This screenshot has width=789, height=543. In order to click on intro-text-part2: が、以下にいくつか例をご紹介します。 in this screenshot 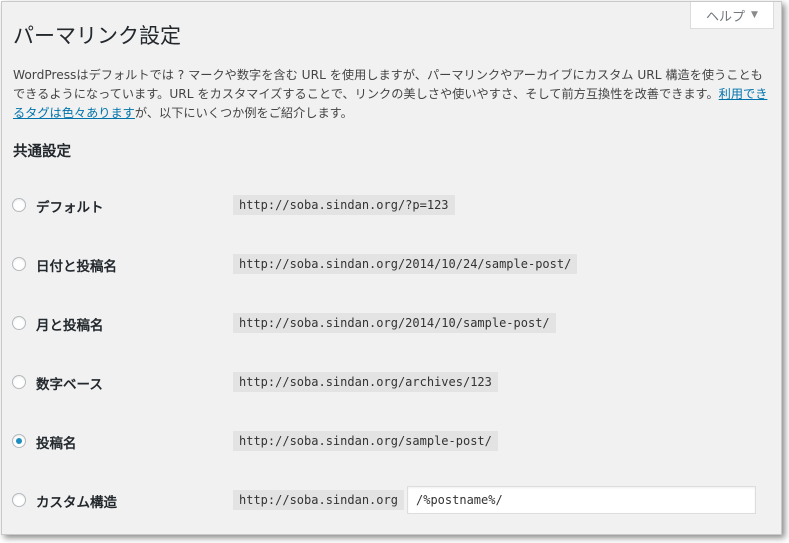, I will do `click(243, 113)`.